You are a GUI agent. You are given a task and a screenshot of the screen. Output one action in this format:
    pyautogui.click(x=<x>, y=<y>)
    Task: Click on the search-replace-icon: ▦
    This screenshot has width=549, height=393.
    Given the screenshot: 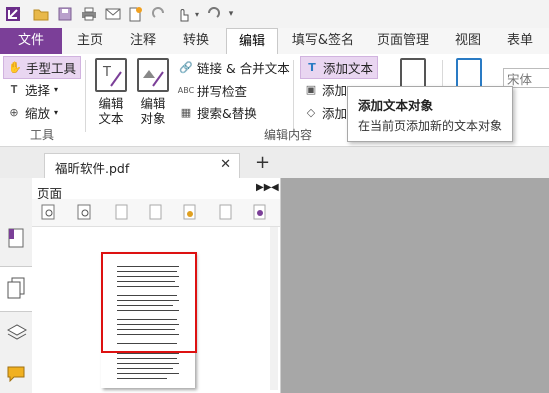 What is the action you would take?
    pyautogui.click(x=186, y=112)
    